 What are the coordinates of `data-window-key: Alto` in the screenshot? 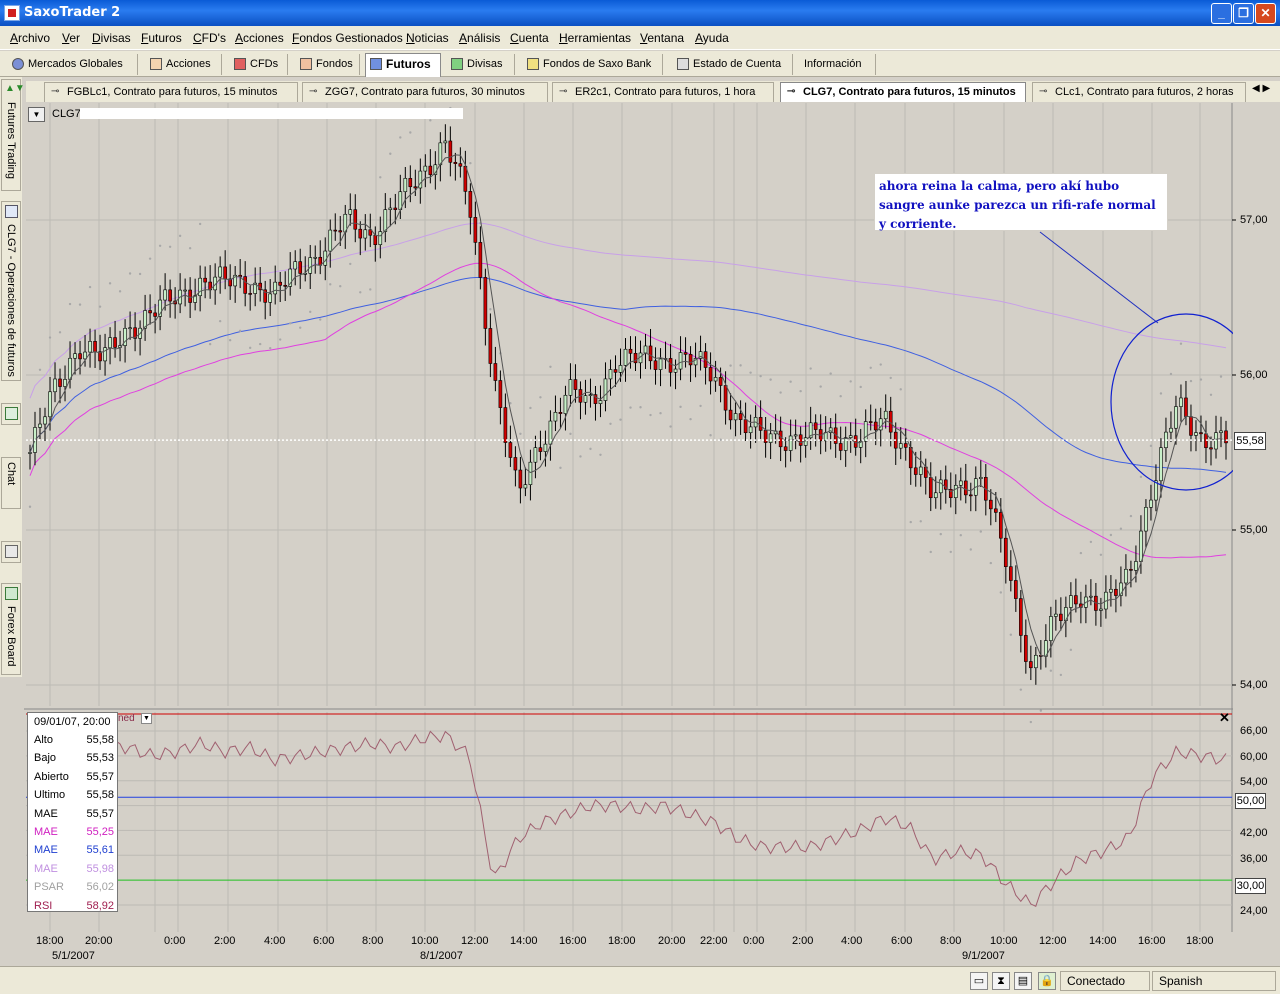 It's located at (43, 740).